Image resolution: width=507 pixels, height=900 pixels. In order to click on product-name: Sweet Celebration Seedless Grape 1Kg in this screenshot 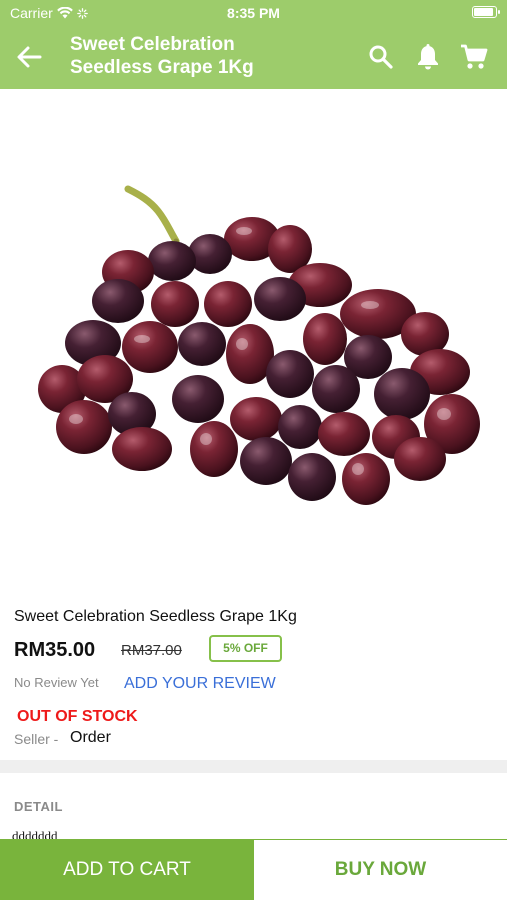, I will do `click(155, 616)`.